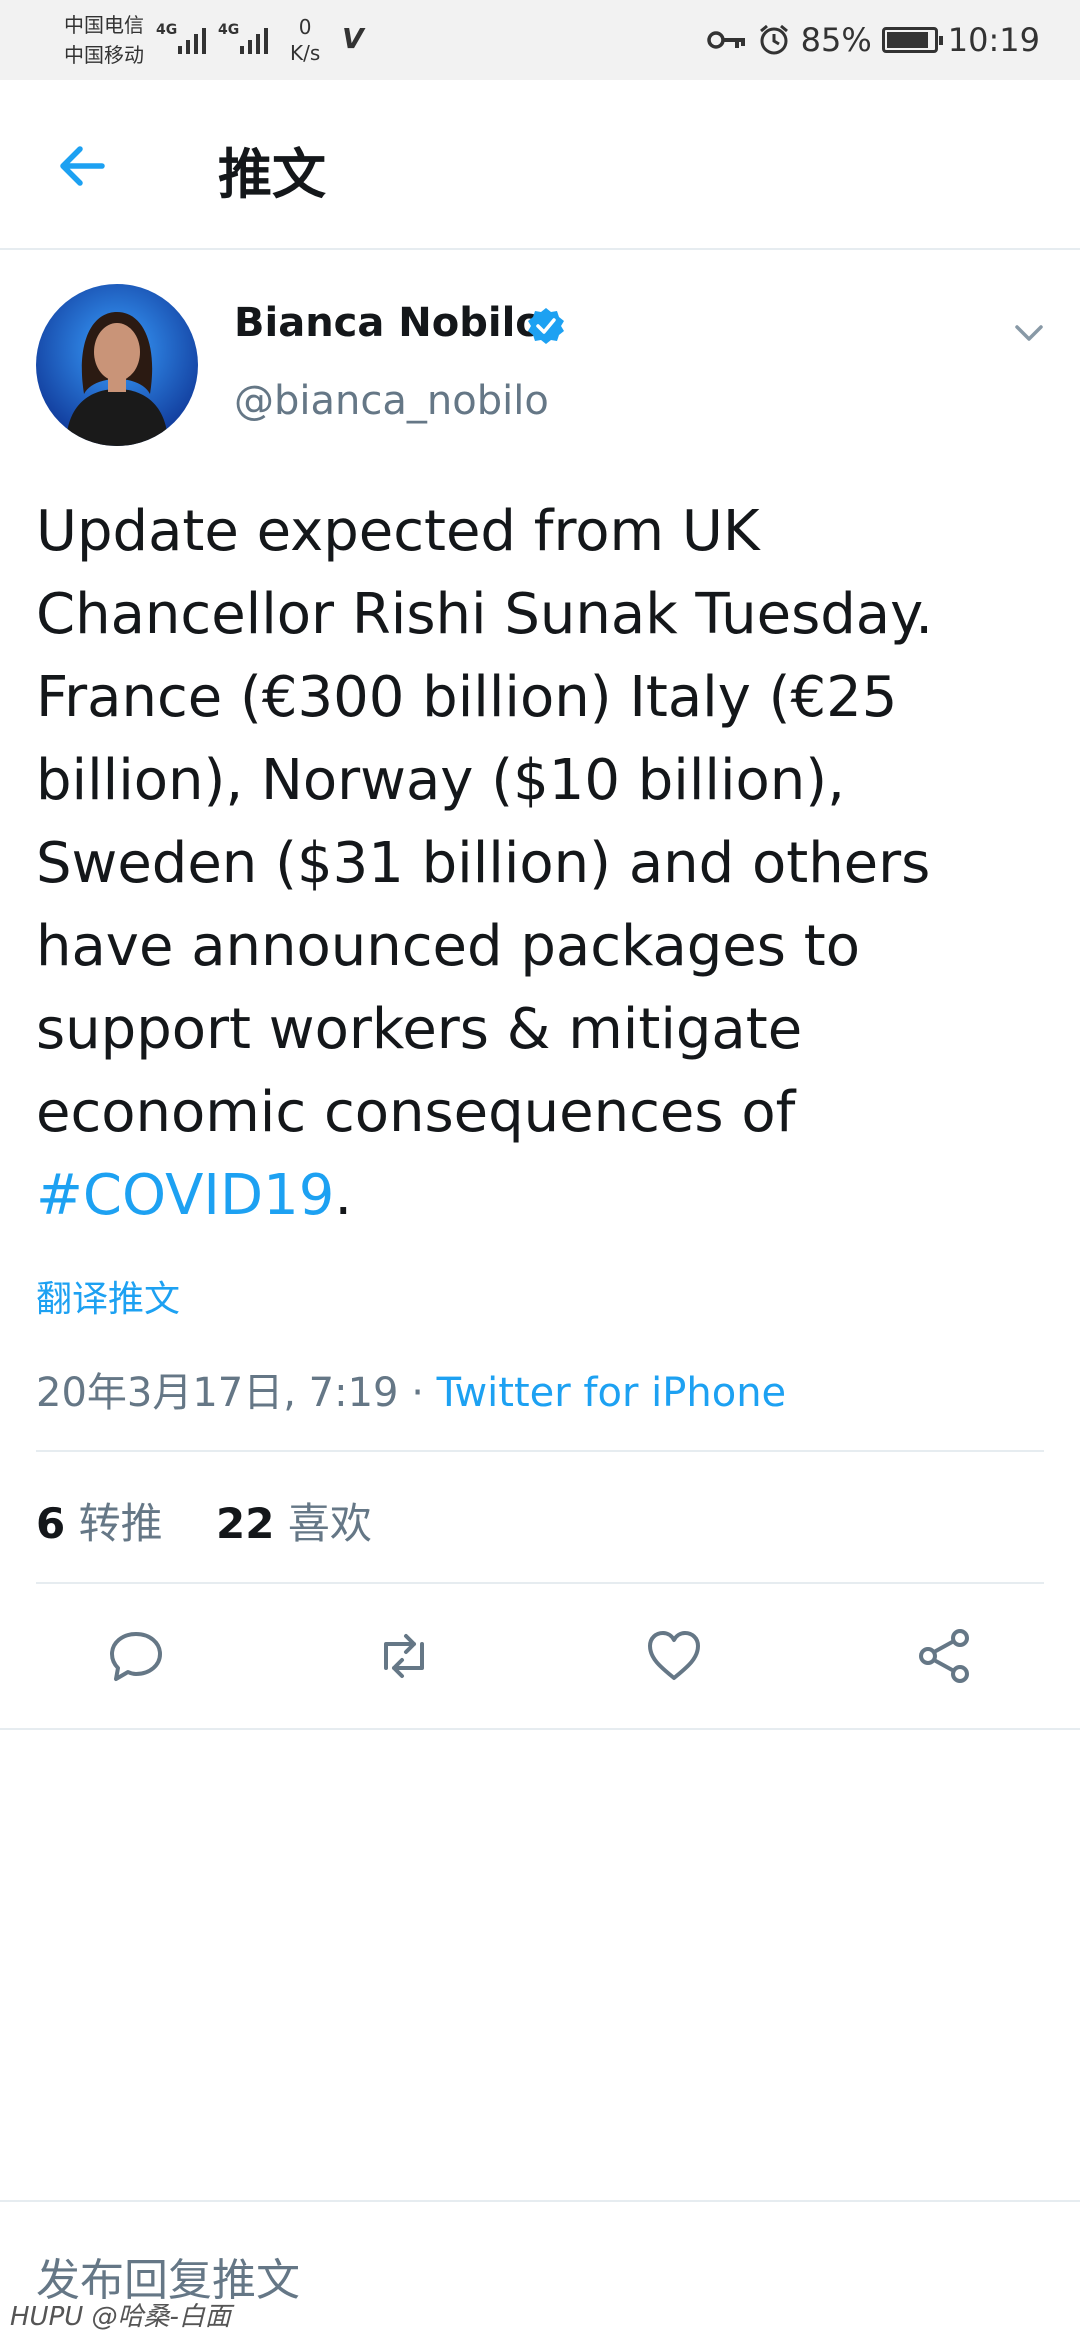 The image size is (1080, 2342). I want to click on translate-tweet-link: 翻译推文, so click(108, 1296).